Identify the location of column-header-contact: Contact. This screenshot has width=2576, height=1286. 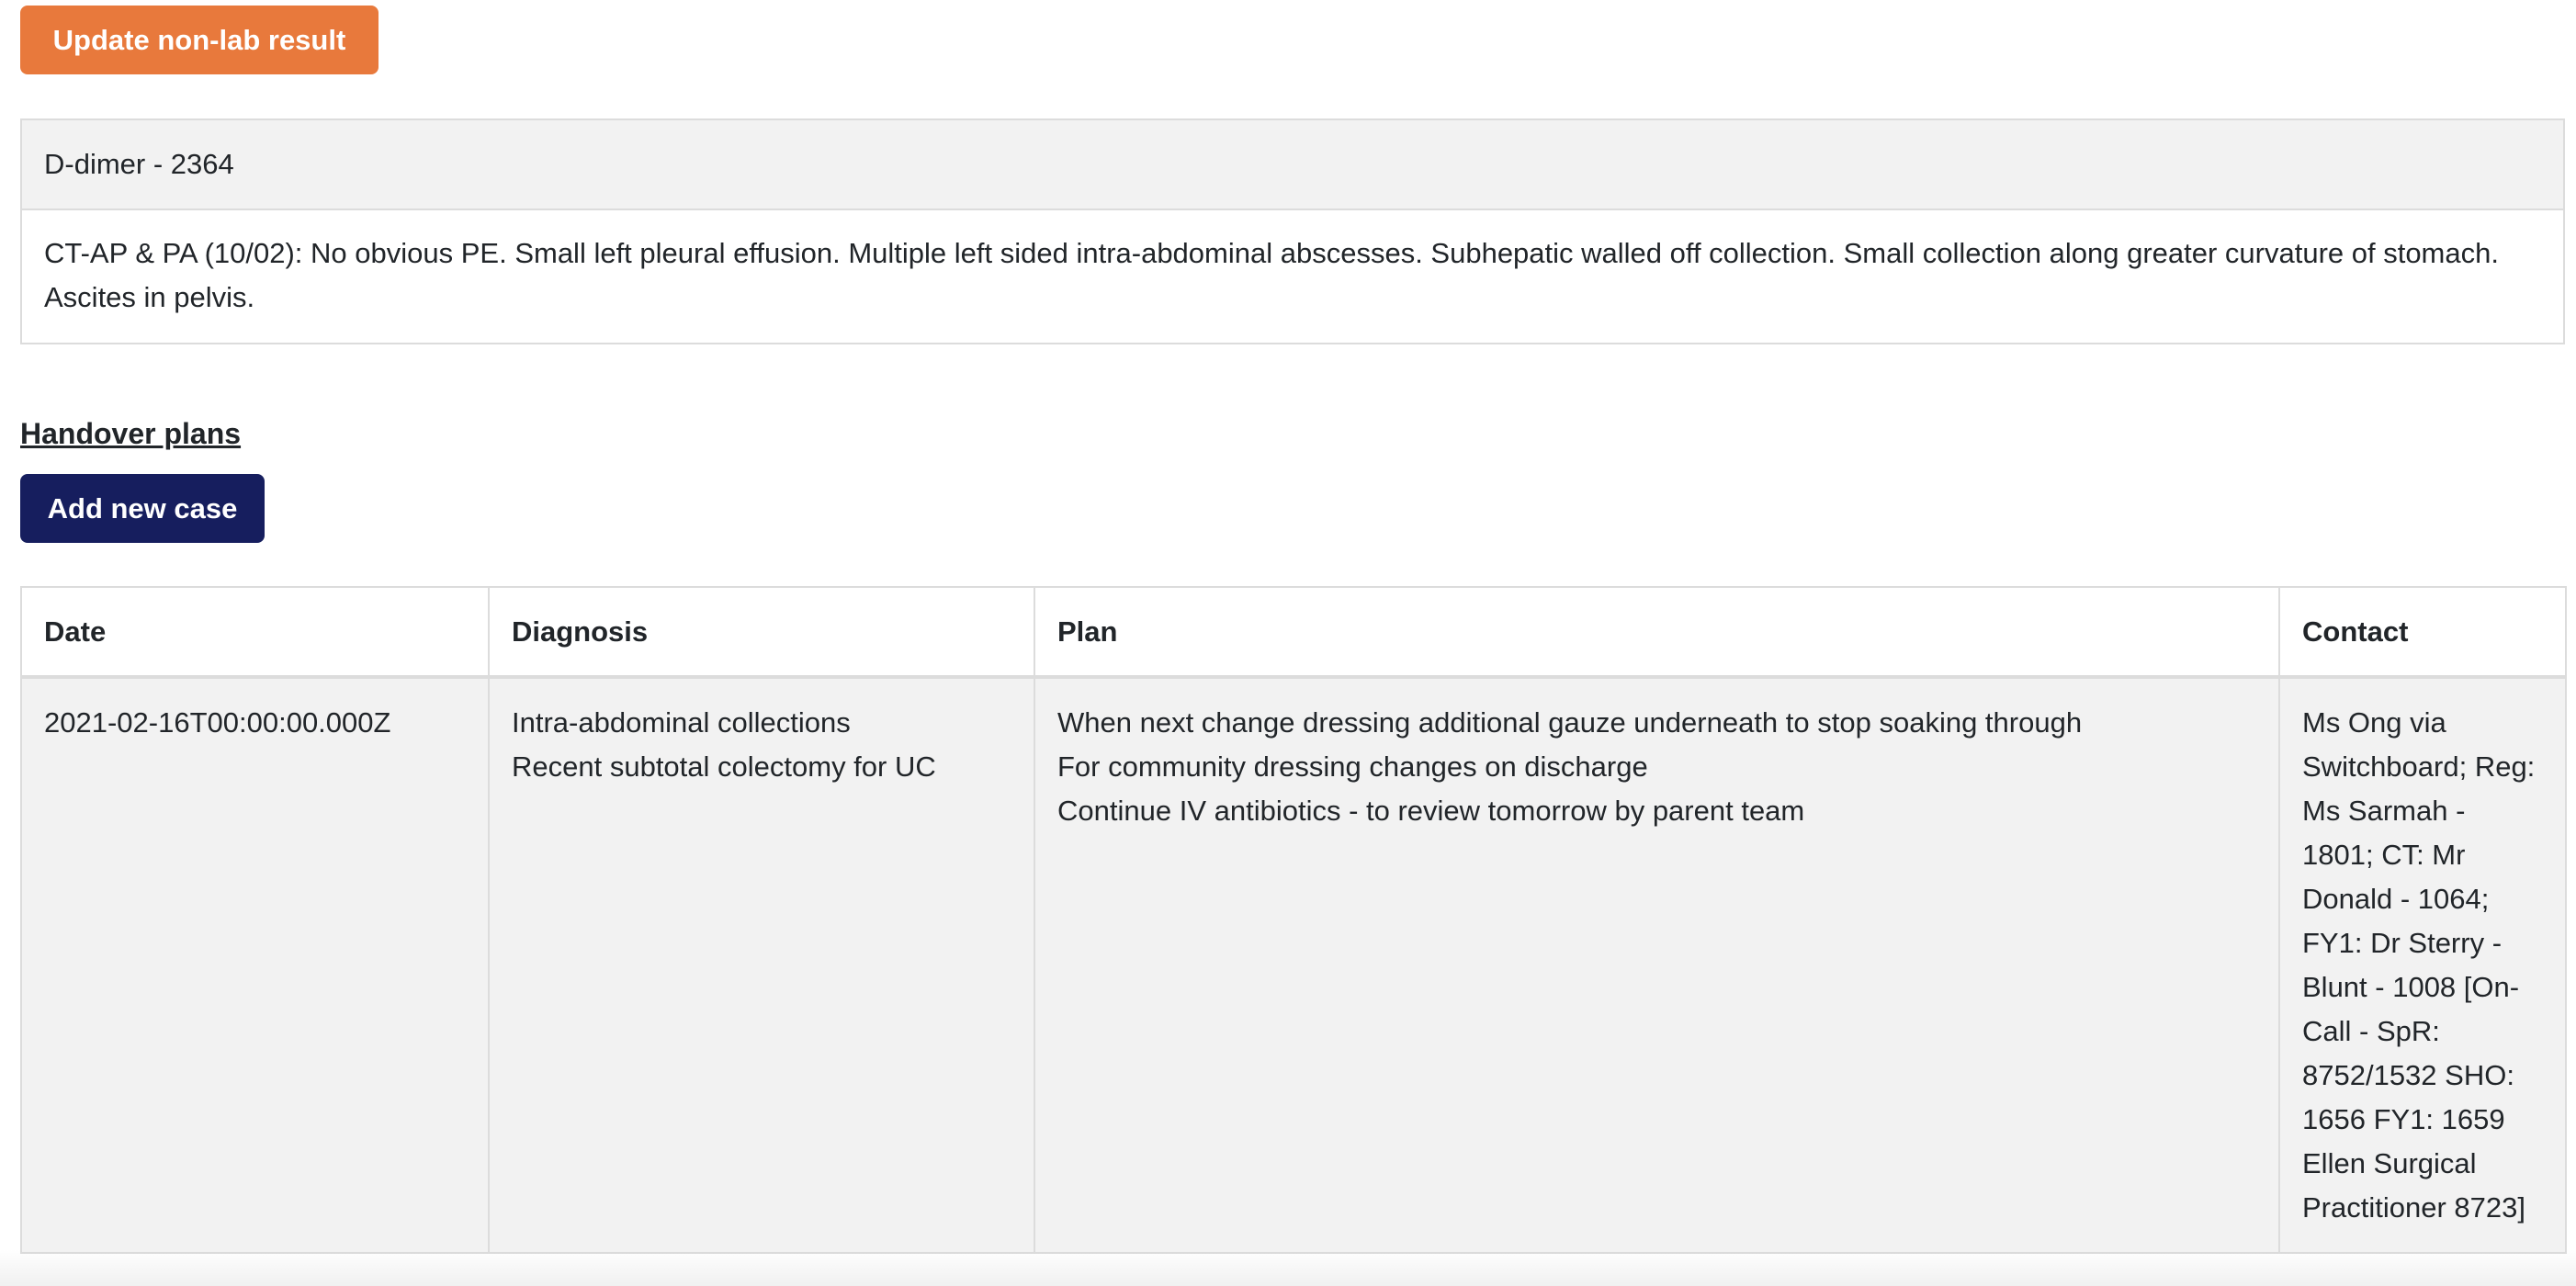
(2422, 632).